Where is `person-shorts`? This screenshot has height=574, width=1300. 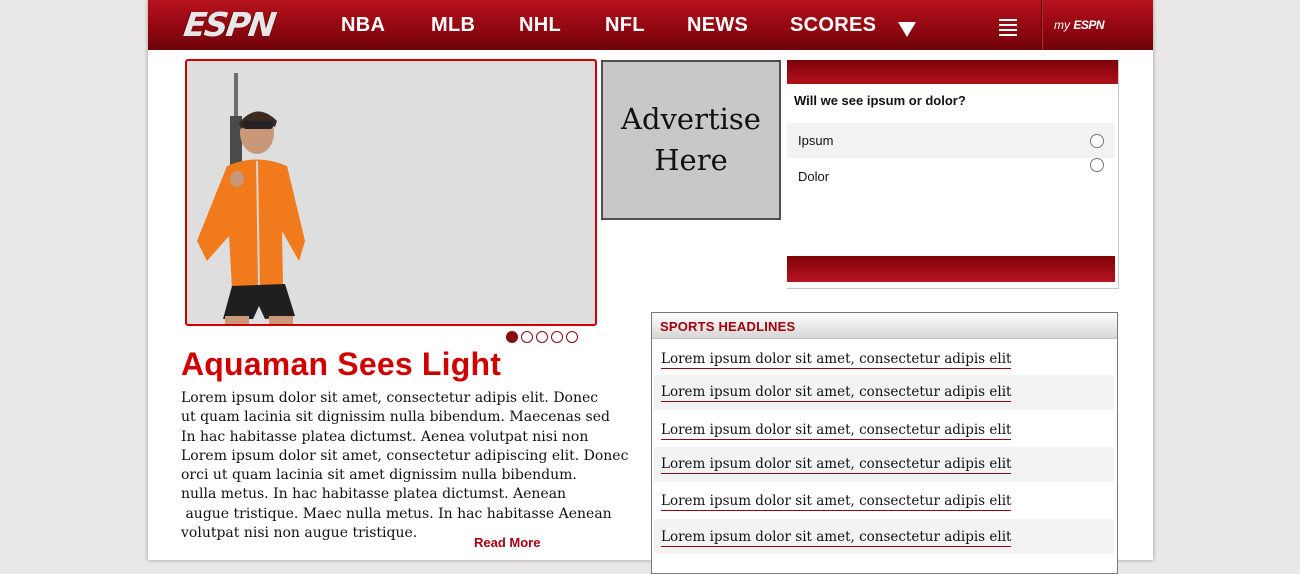 person-shorts is located at coordinates (259, 301).